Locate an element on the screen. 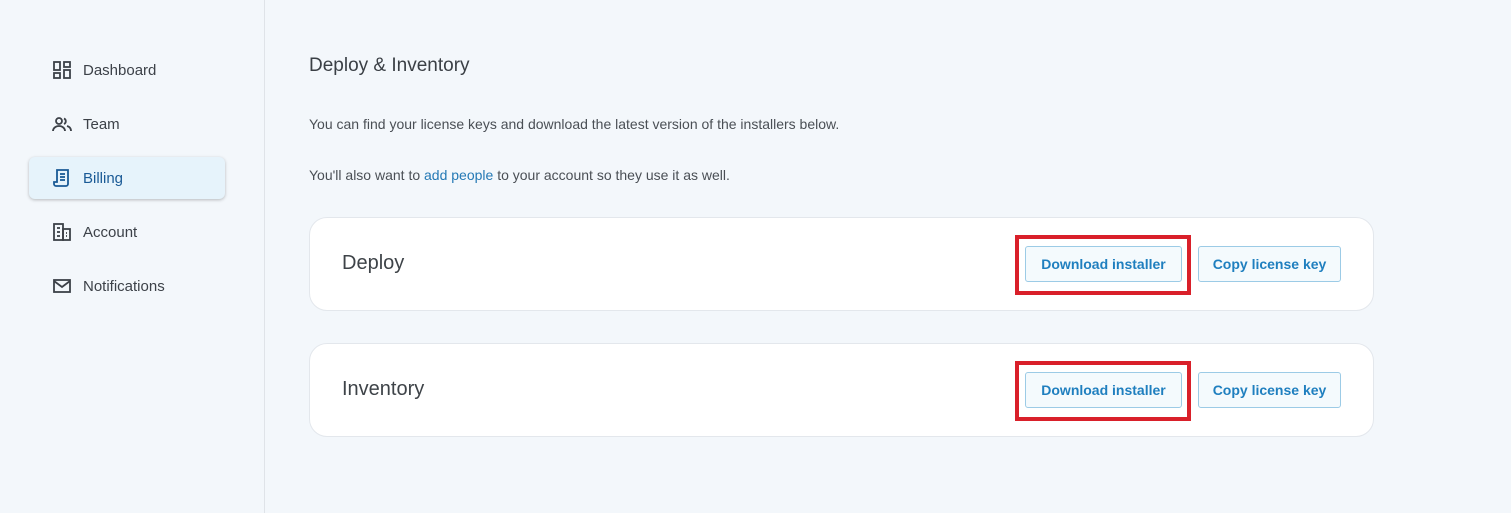  sidebar-item-notifications: Notifications is located at coordinates (127, 286).